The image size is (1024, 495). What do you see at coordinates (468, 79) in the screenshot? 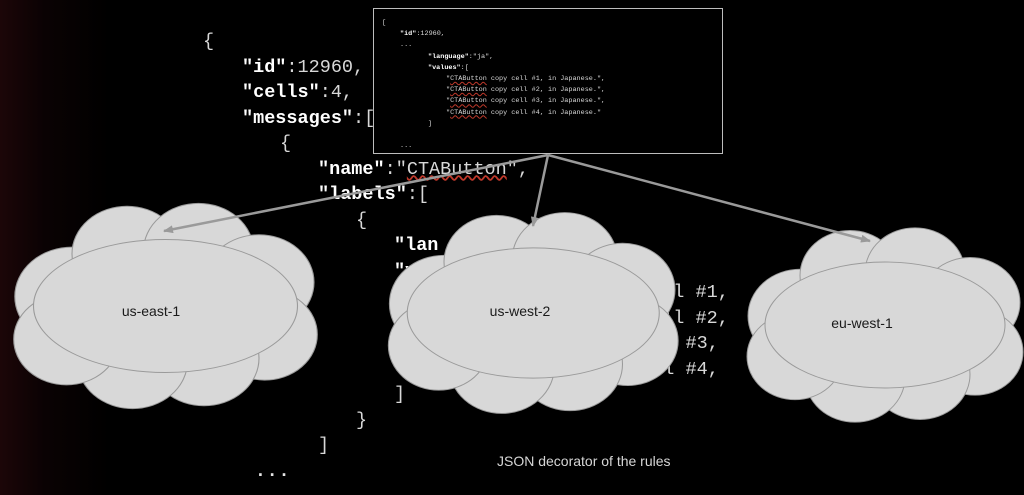
I see `popup-value-line-1-word: CTAButton` at bounding box center [468, 79].